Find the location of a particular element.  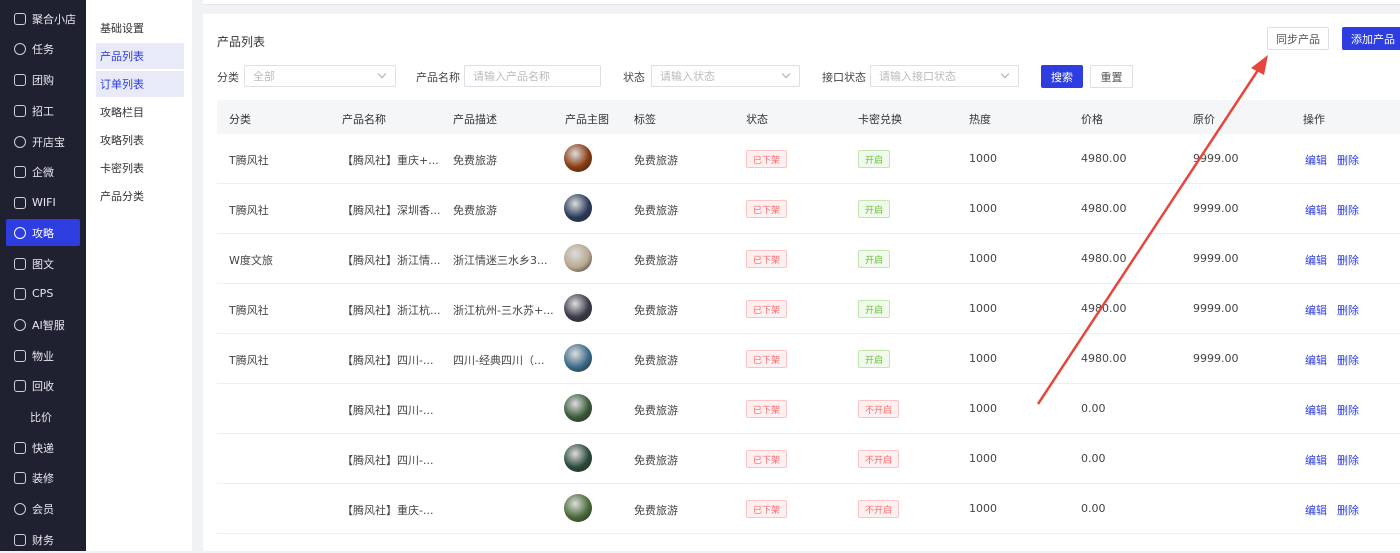

sidebar-item-8: 图文 is located at coordinates (43, 263).